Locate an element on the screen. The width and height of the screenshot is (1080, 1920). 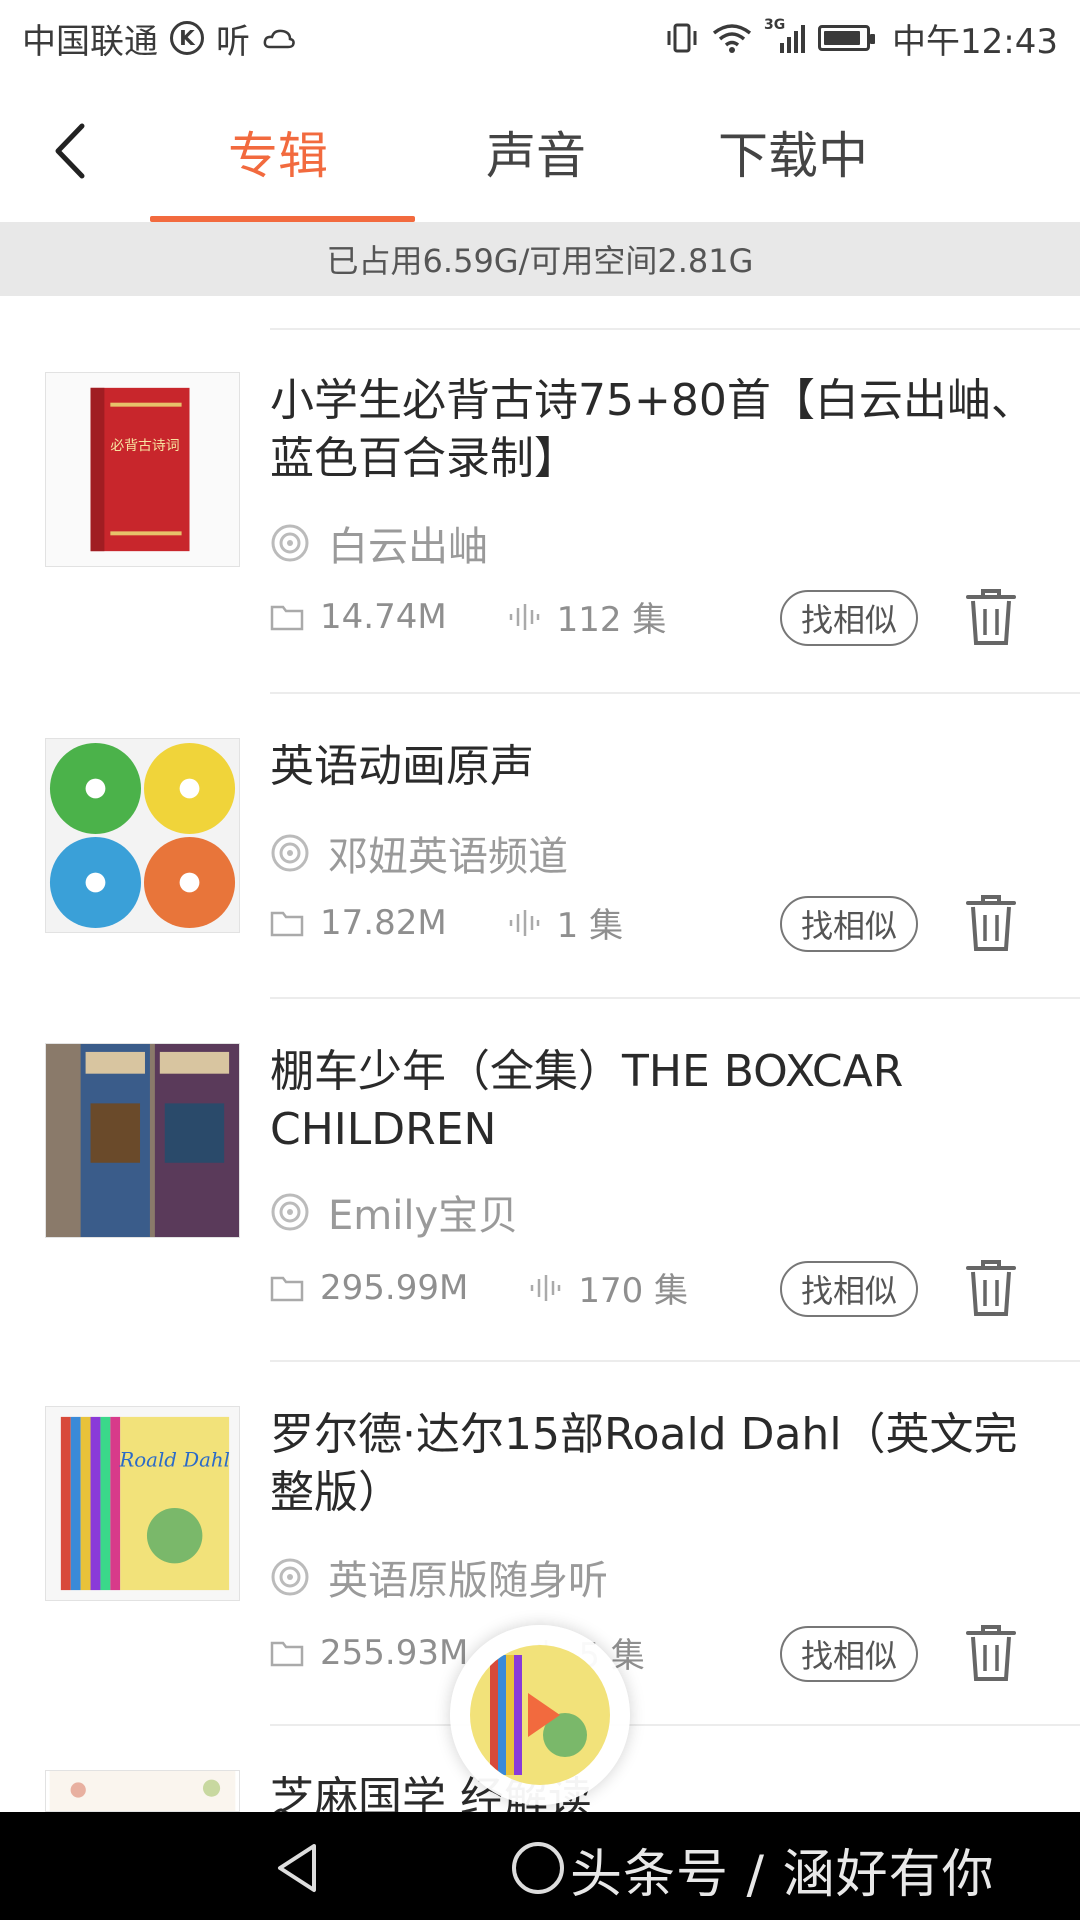
nav-back-icon is located at coordinates (298, 1868).